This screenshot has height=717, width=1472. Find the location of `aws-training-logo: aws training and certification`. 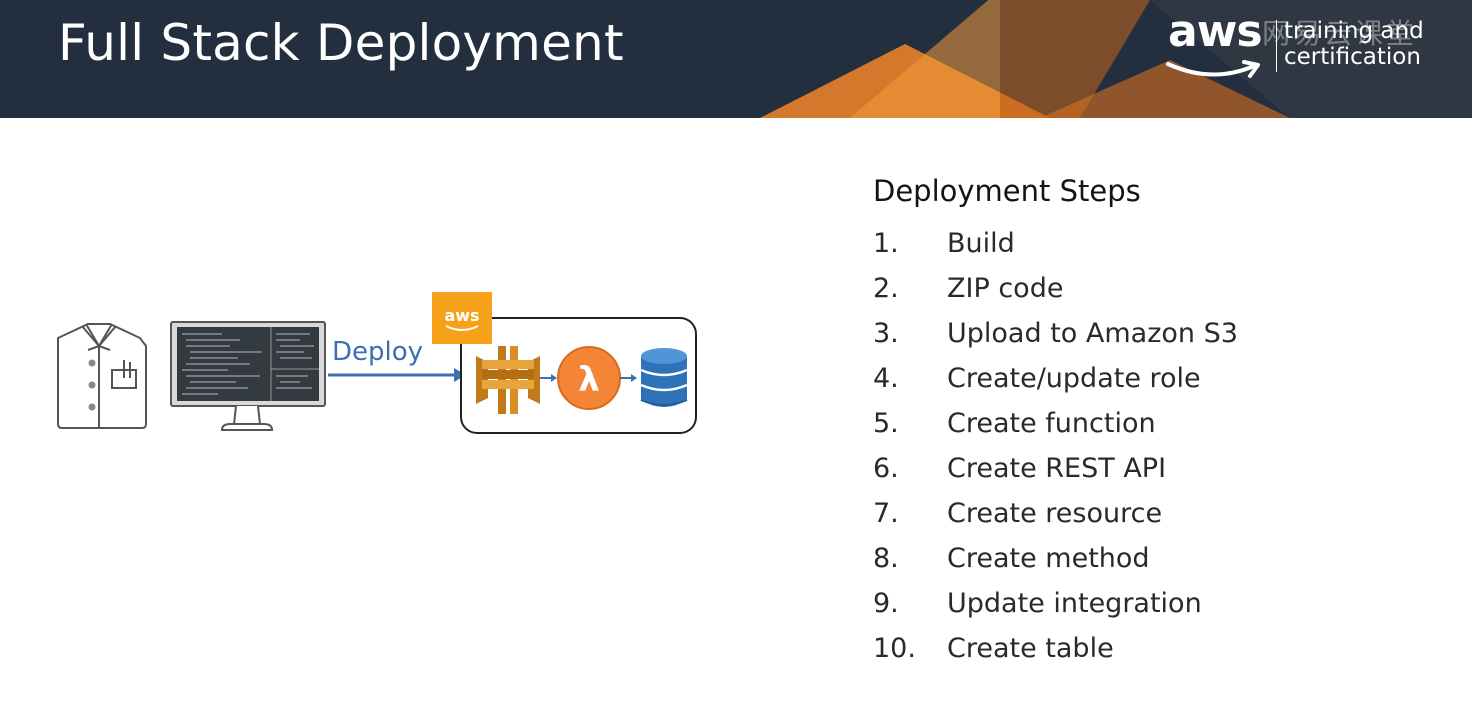

aws-training-logo: aws training and certification is located at coordinates (1299, 49).